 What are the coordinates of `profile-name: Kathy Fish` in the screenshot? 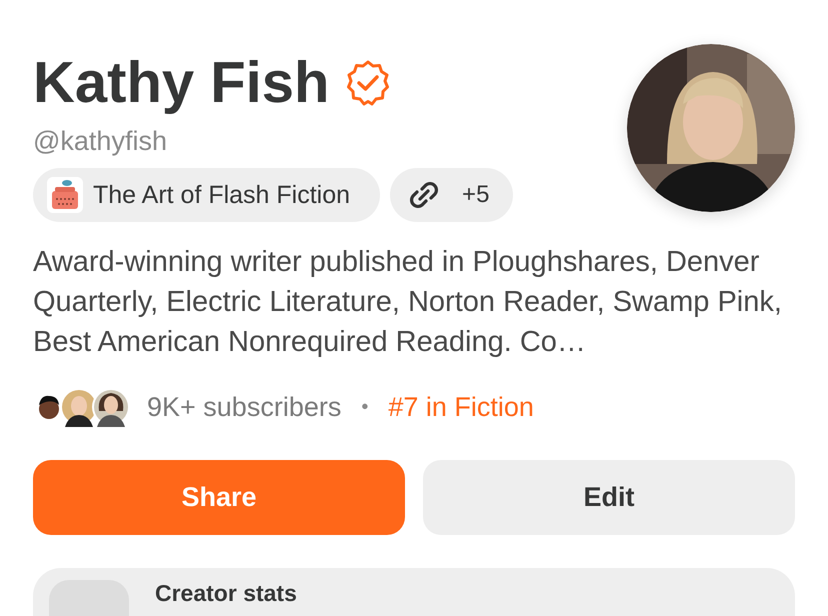 It's located at (181, 83).